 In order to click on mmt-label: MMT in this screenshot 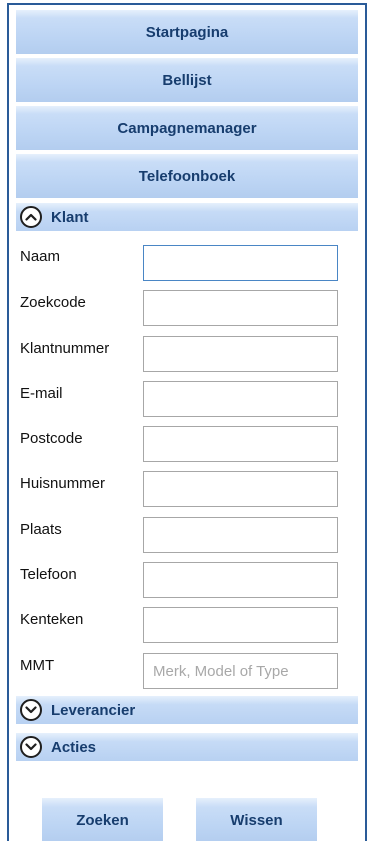, I will do `click(37, 665)`.